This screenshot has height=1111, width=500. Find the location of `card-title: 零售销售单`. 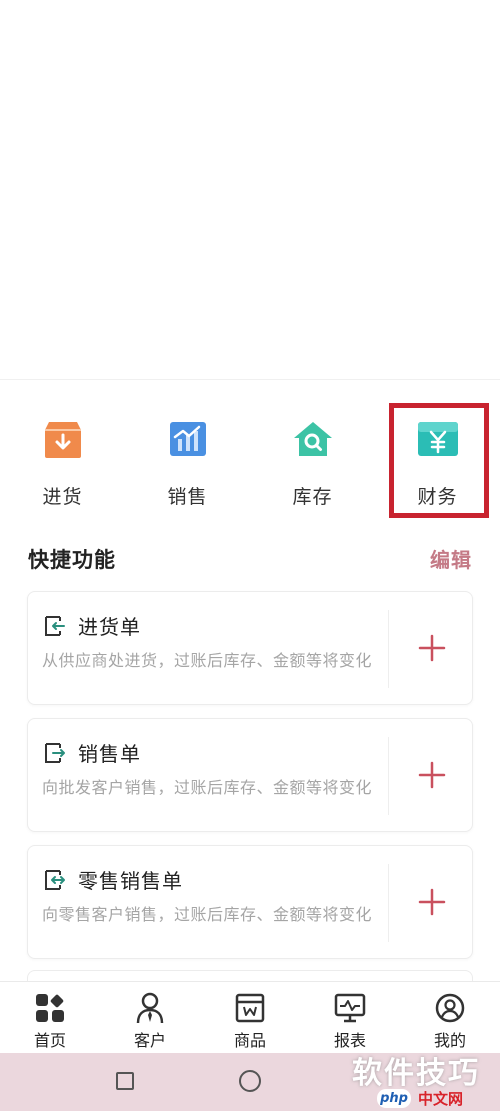

card-title: 零售销售单 is located at coordinates (130, 881).